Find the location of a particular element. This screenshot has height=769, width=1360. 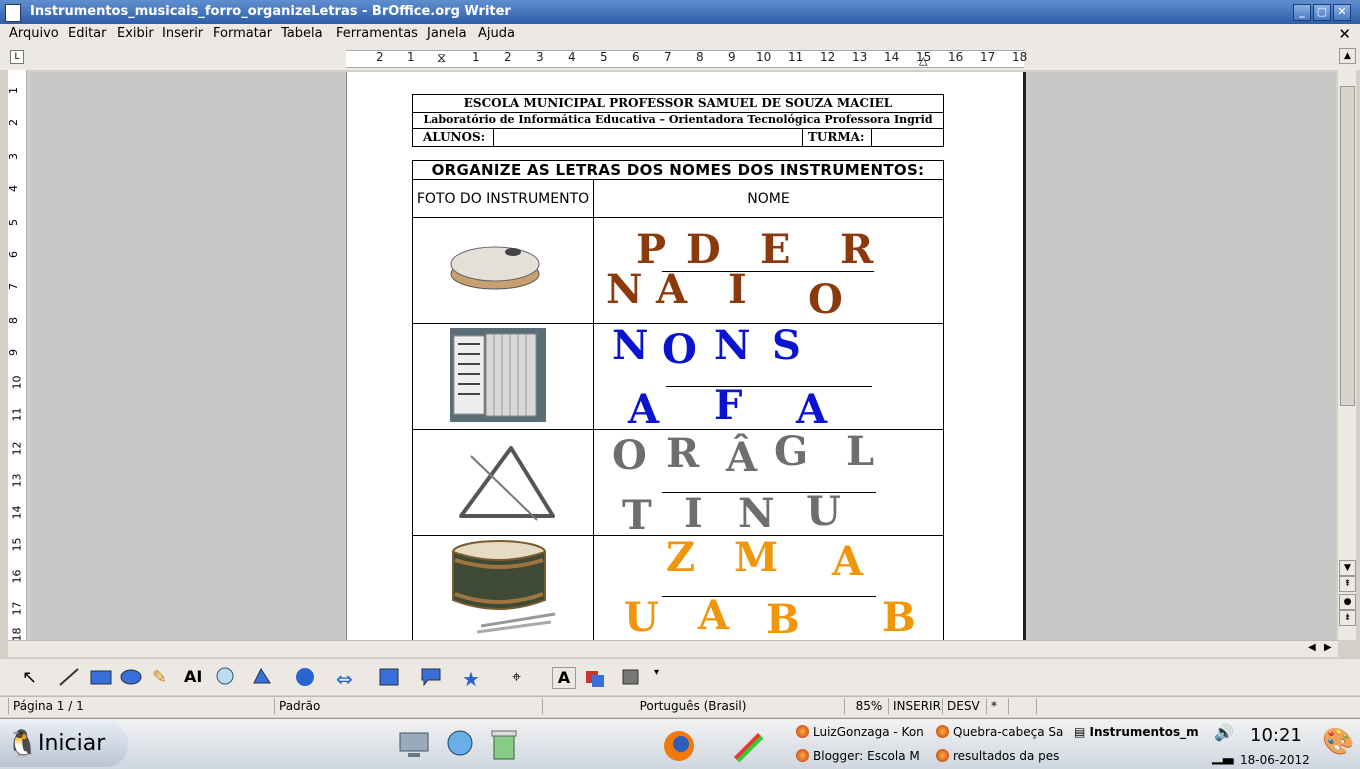

from-file-icon is located at coordinates (595, 677).